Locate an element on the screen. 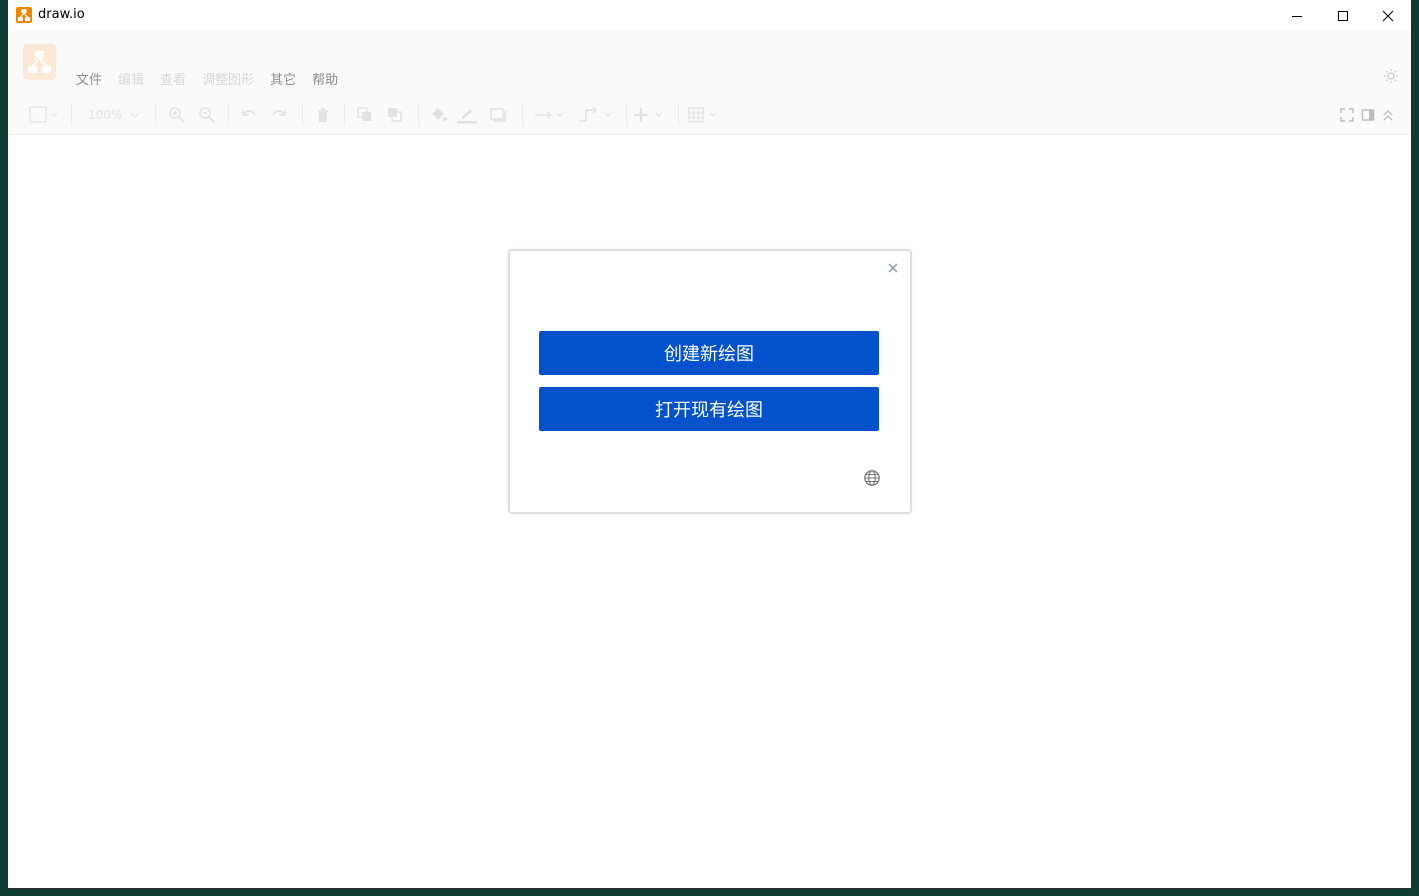 Image resolution: width=1419 pixels, height=896 pixels. menu-extras: 其它 is located at coordinates (283, 81).